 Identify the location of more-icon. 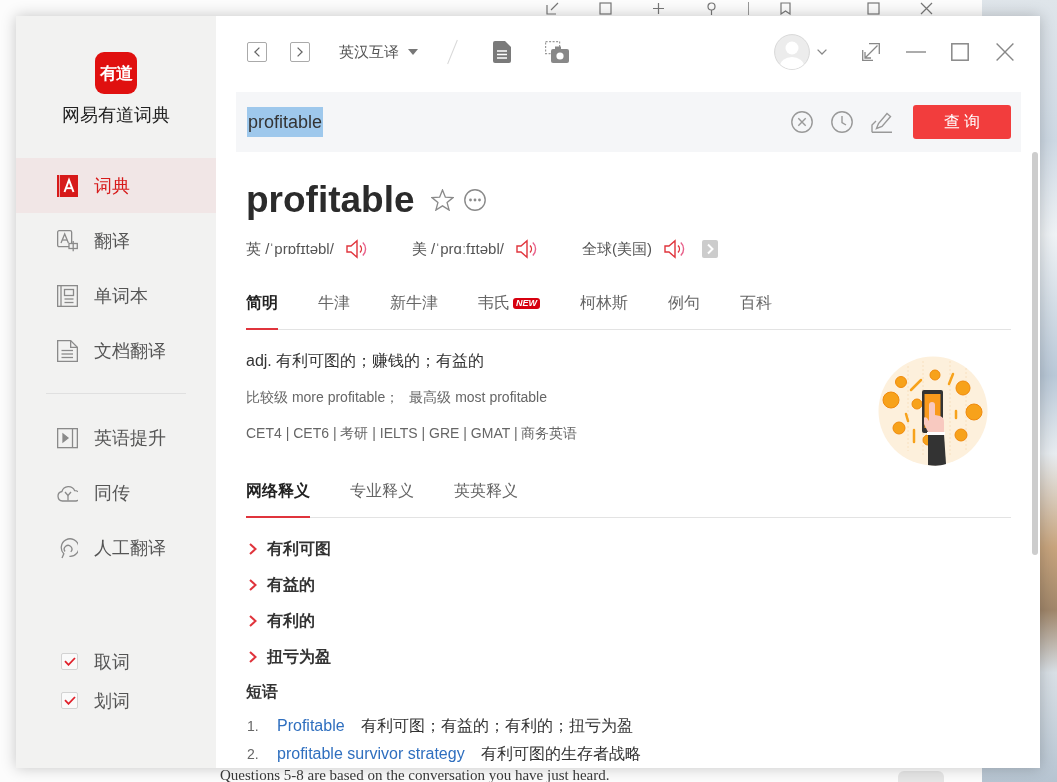
(474, 200).